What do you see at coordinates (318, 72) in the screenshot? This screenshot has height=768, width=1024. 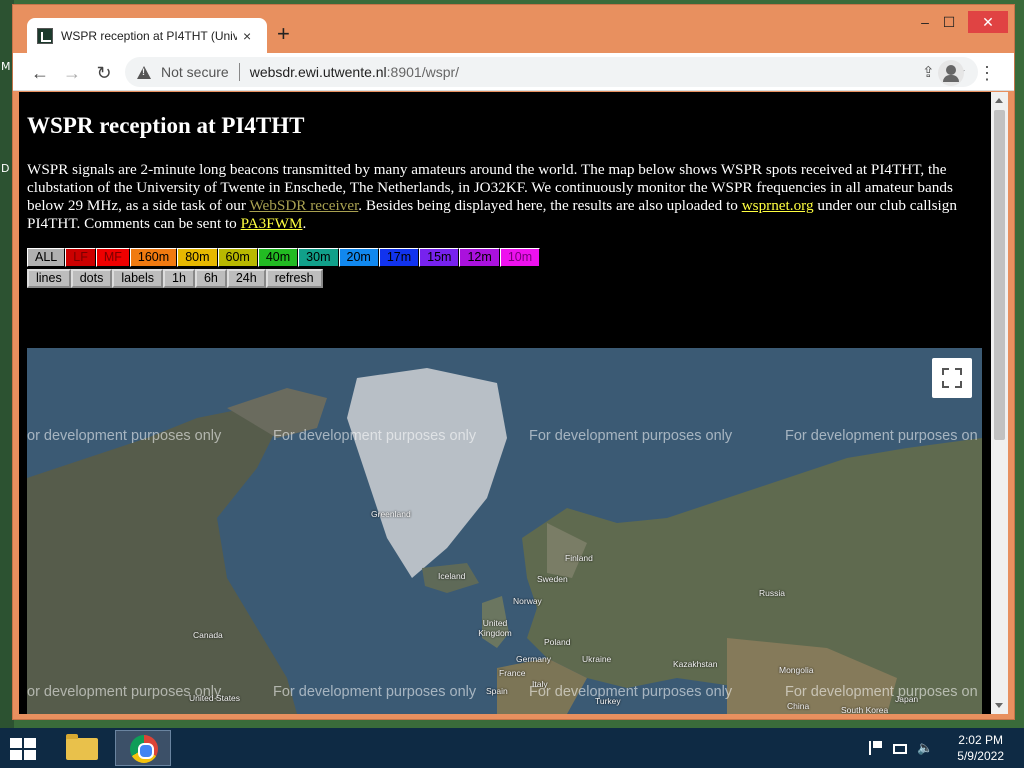 I see `url-host: websdr.ewi.utwente.nl` at bounding box center [318, 72].